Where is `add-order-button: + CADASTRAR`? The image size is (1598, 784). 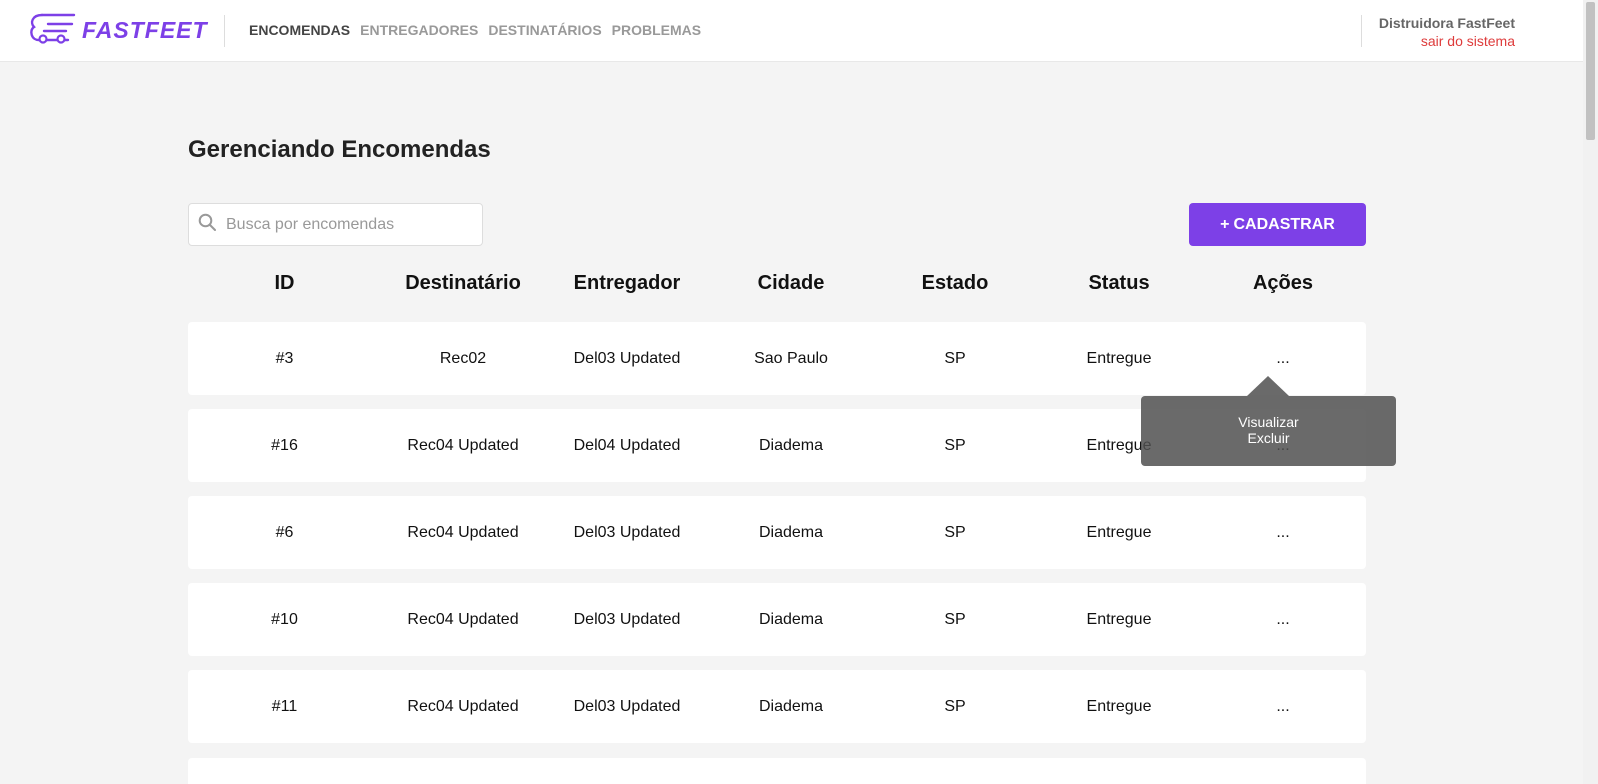 add-order-button: + CADASTRAR is located at coordinates (1277, 224).